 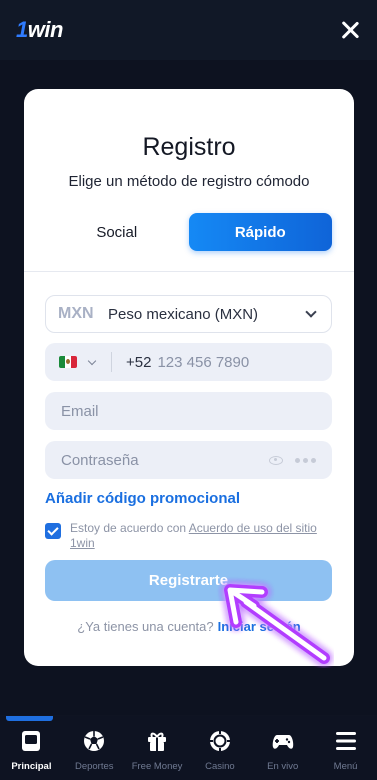 What do you see at coordinates (145, 626) in the screenshot?
I see `login-prompt: ¿Ya tienes una cuenta?` at bounding box center [145, 626].